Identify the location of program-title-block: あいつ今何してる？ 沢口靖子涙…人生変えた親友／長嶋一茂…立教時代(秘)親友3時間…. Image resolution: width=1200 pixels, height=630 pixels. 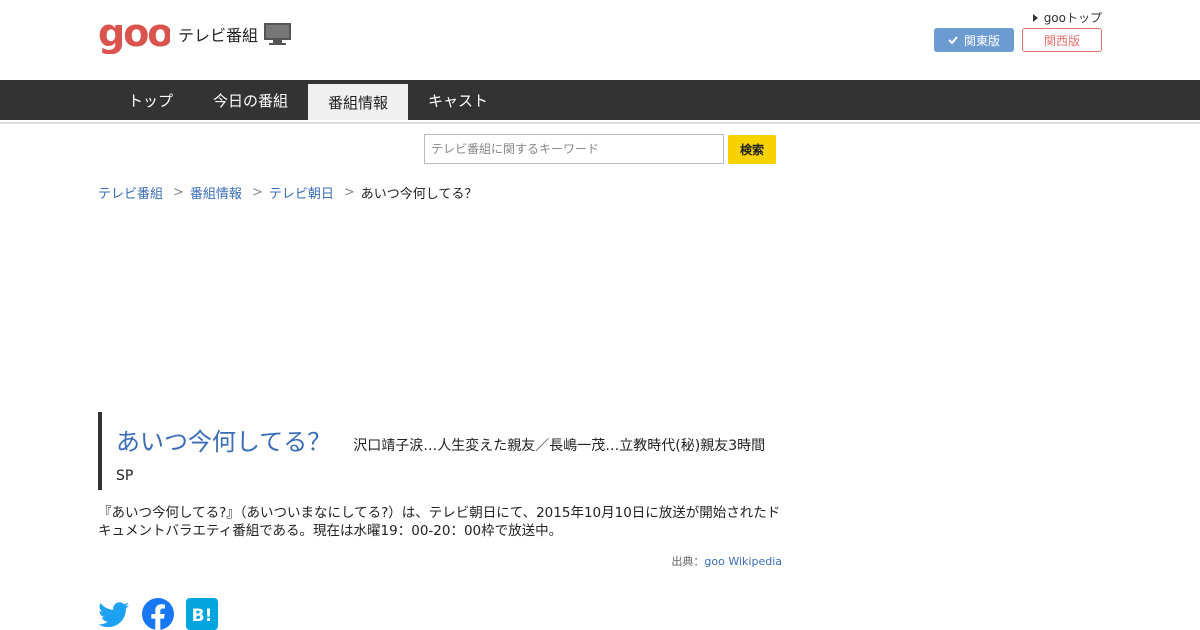
(440, 451).